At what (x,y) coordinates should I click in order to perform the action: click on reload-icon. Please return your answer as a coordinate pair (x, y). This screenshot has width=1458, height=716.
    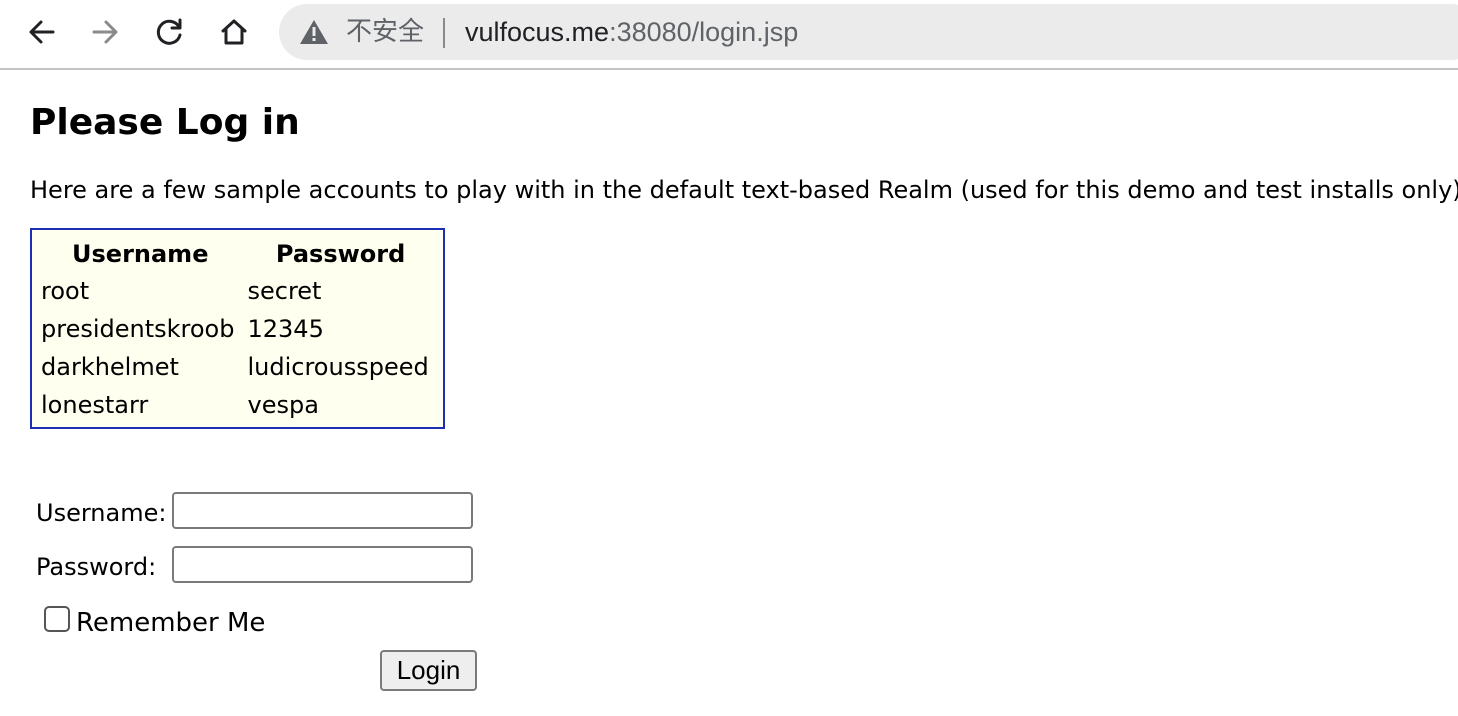
    Looking at the image, I should click on (169, 31).